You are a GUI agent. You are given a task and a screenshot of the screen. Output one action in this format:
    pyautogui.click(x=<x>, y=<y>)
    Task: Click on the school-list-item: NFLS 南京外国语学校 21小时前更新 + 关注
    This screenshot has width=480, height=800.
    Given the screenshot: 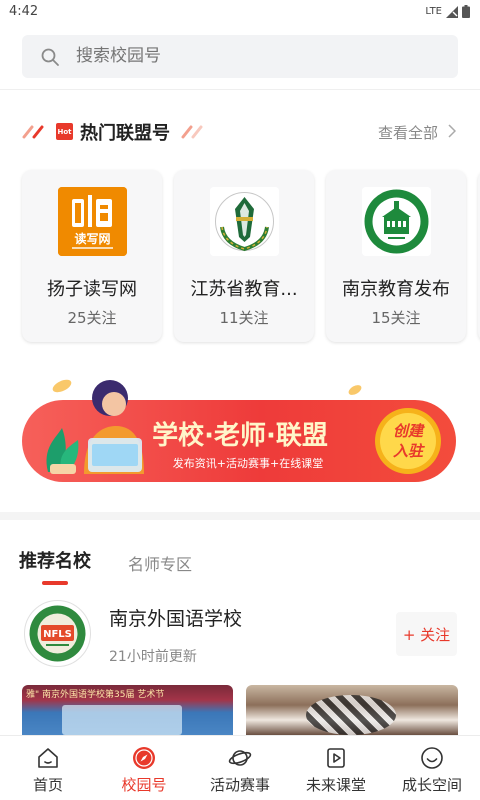 What is the action you would take?
    pyautogui.click(x=240, y=636)
    